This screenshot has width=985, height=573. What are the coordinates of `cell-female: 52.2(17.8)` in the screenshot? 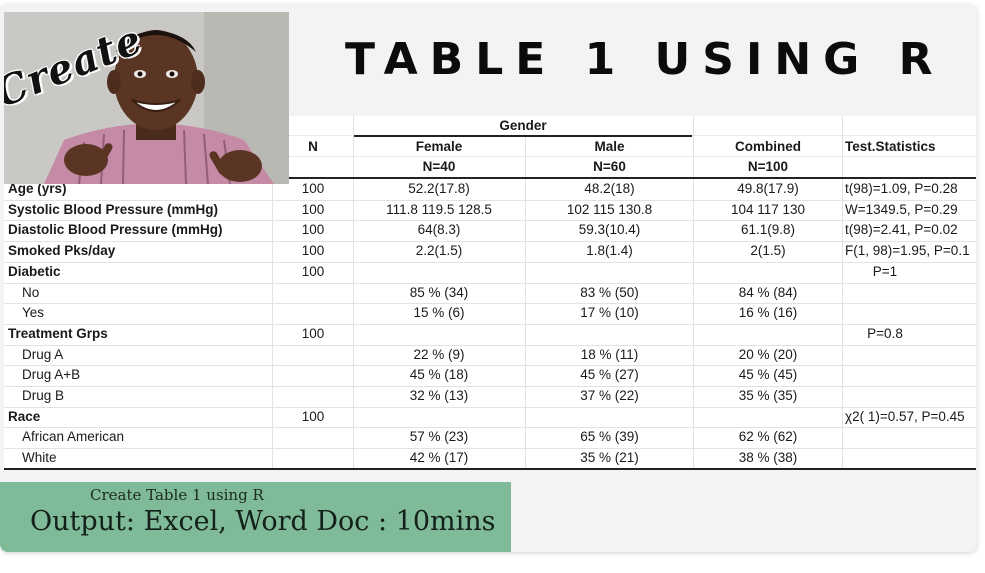 It's located at (439, 188).